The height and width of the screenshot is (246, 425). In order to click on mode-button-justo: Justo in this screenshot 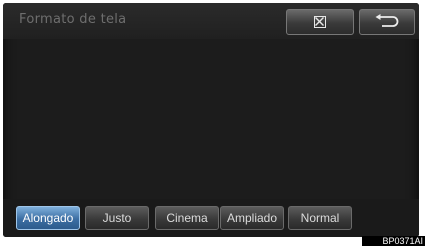, I will do `click(117, 218)`.